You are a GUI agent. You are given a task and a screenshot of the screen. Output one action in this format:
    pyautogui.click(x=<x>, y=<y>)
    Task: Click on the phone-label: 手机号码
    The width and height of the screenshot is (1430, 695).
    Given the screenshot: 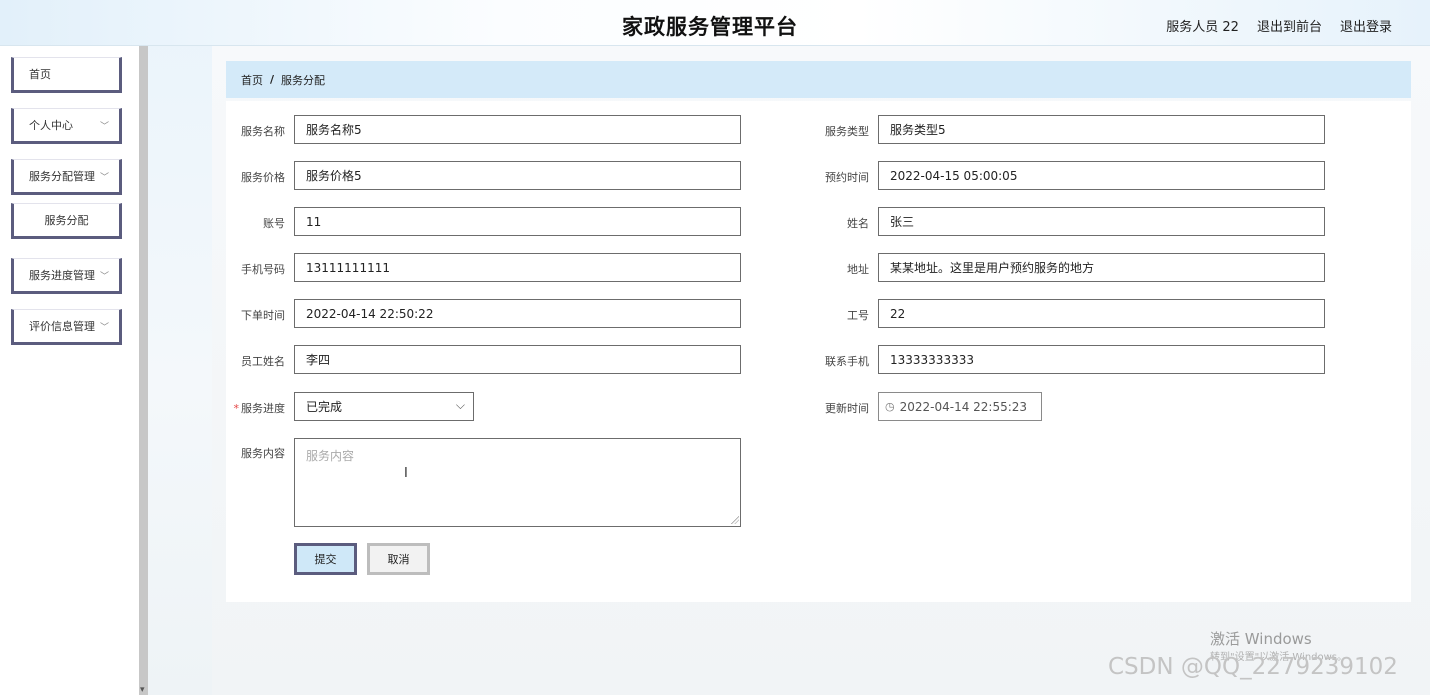 What is the action you would take?
    pyautogui.click(x=263, y=269)
    